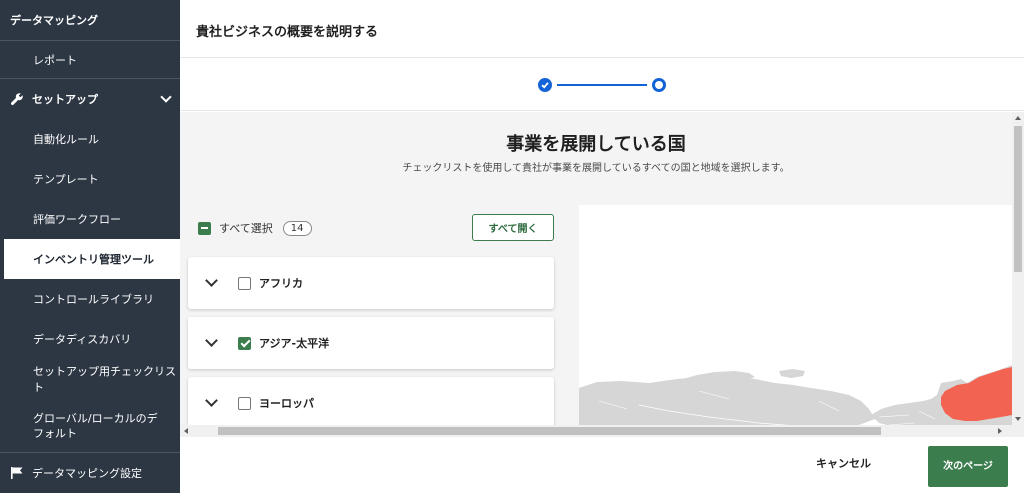  Describe the element at coordinates (294, 343) in the screenshot. I see `region-label: アジア-太平洋` at that location.